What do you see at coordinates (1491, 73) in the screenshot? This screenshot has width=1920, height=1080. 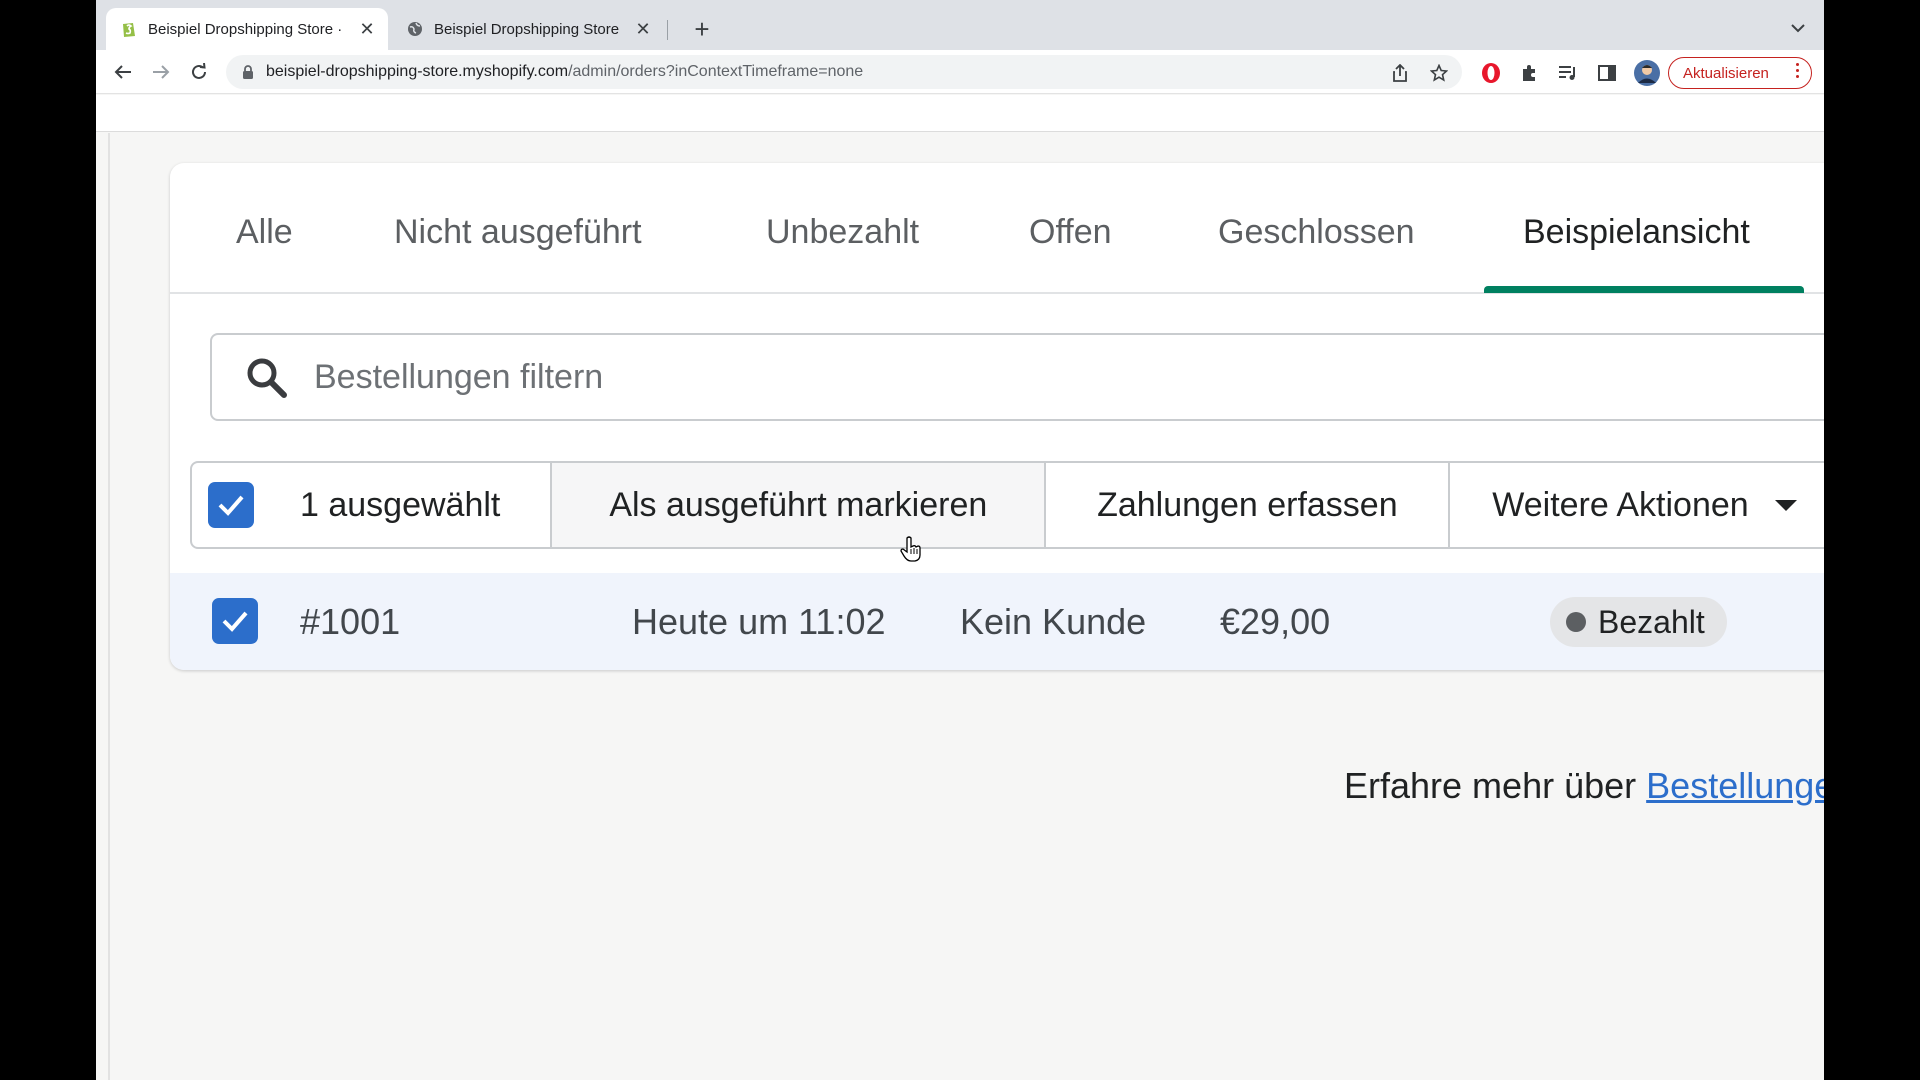 I see `opera-extension-icon` at bounding box center [1491, 73].